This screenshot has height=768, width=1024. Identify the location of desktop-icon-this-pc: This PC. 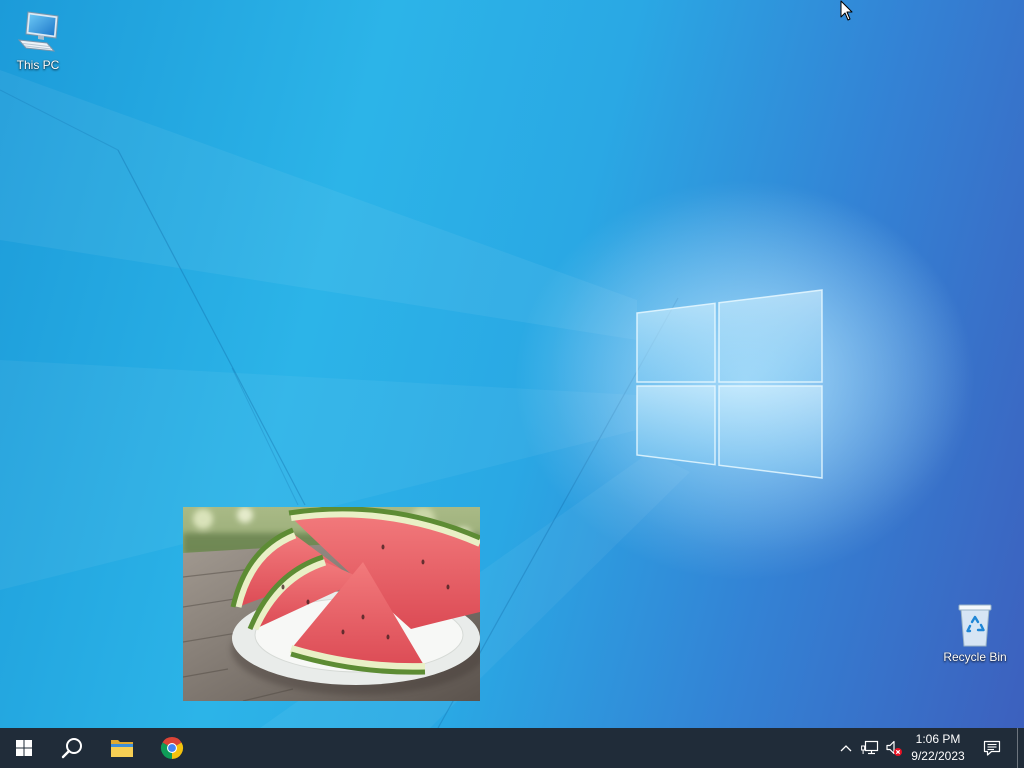
(38, 40).